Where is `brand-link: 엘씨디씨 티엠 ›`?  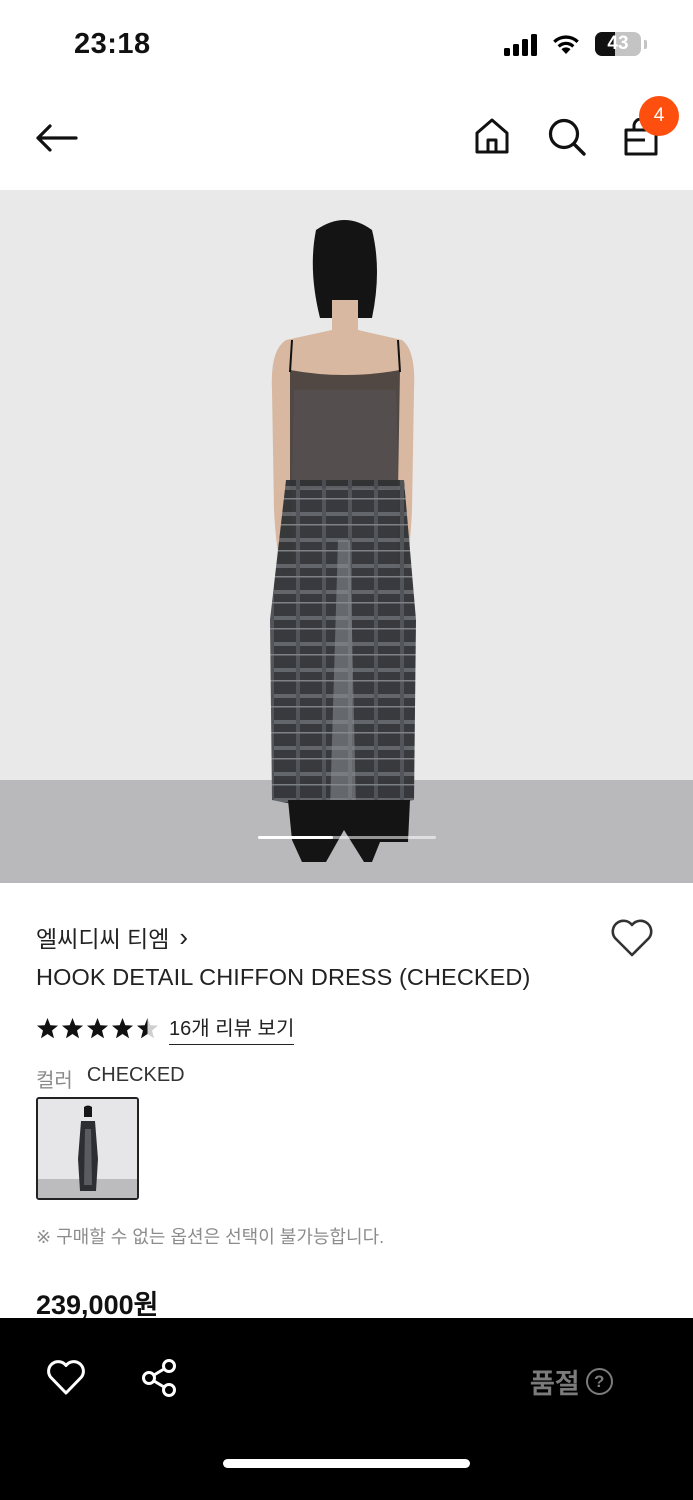 brand-link: 엘씨디씨 티엠 › is located at coordinates (112, 937).